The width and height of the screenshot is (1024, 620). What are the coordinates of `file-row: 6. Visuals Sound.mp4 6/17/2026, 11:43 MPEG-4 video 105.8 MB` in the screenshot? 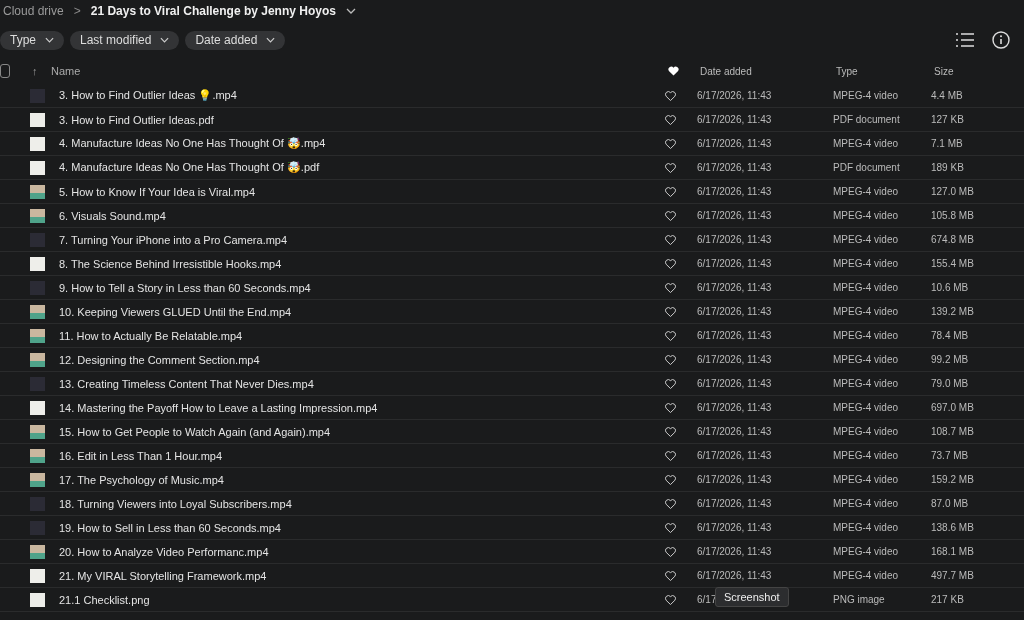 It's located at (512, 216).